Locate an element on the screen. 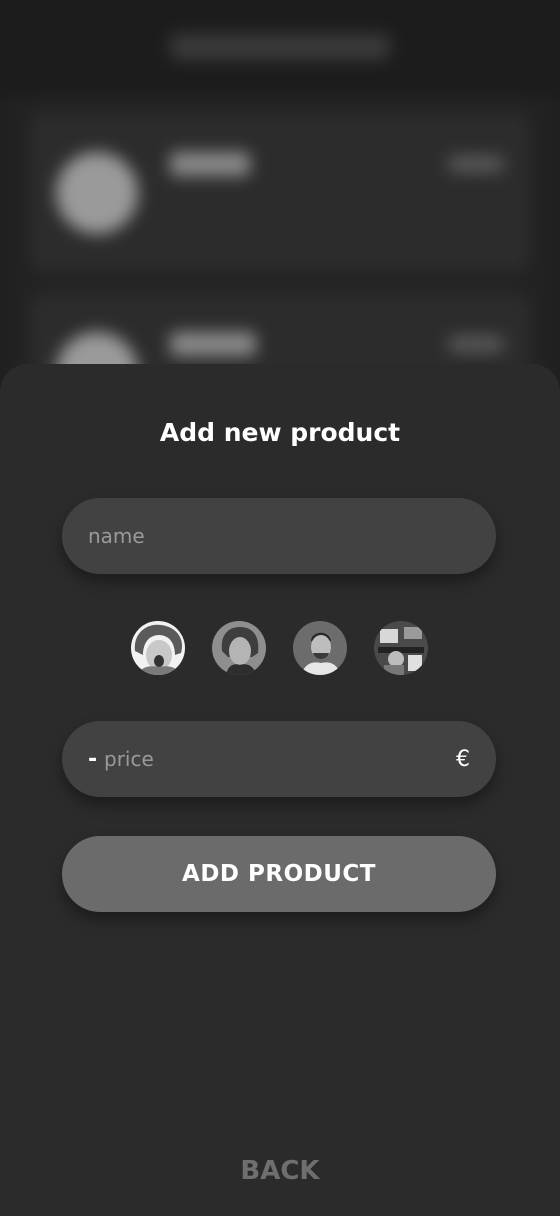 Image resolution: width=560 pixels, height=1216 pixels. background-header is located at coordinates (280, 48).